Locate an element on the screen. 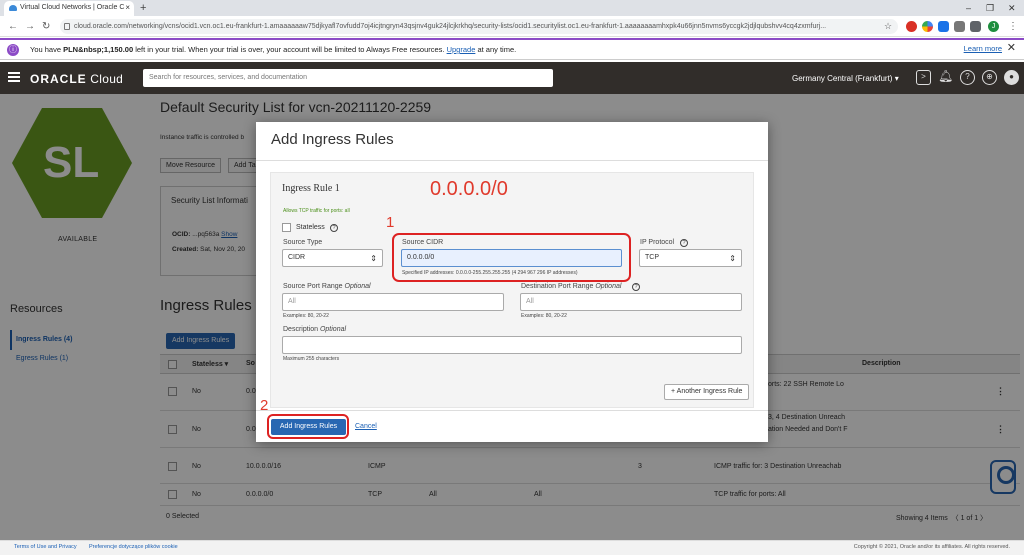  lock-icon is located at coordinates (67, 26).